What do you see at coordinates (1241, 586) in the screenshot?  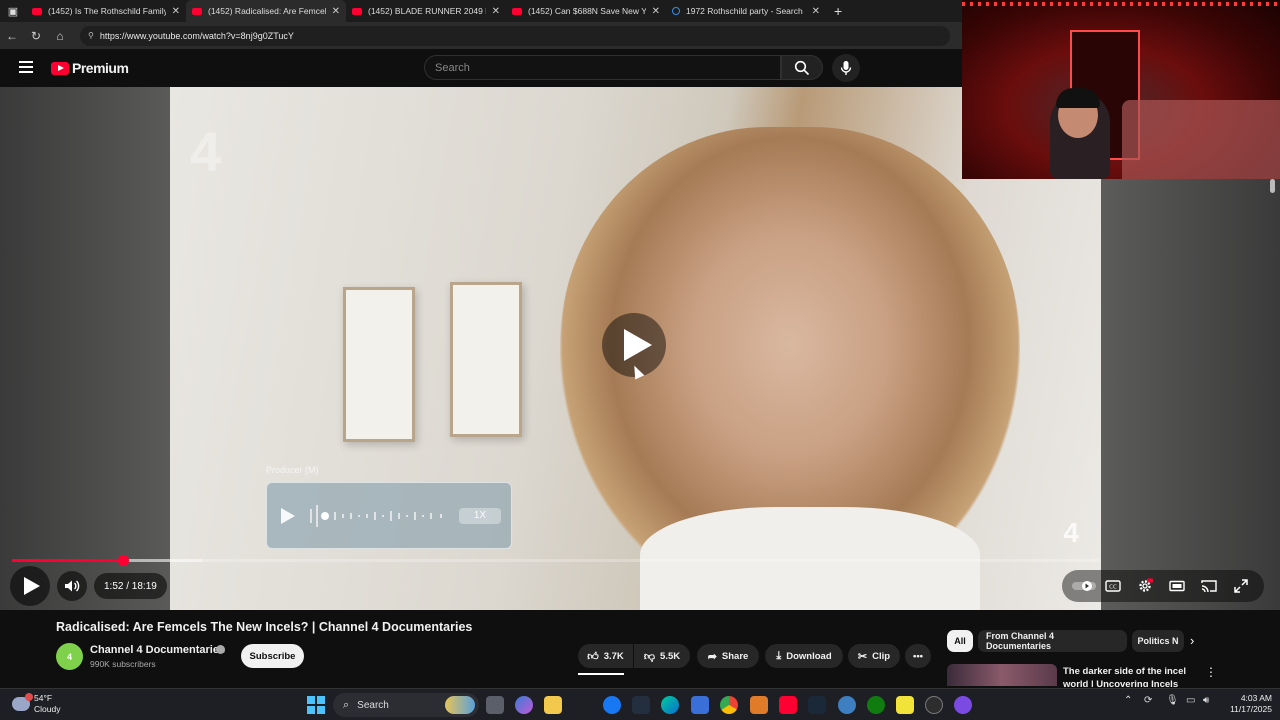 I see `fullscreen-button` at bounding box center [1241, 586].